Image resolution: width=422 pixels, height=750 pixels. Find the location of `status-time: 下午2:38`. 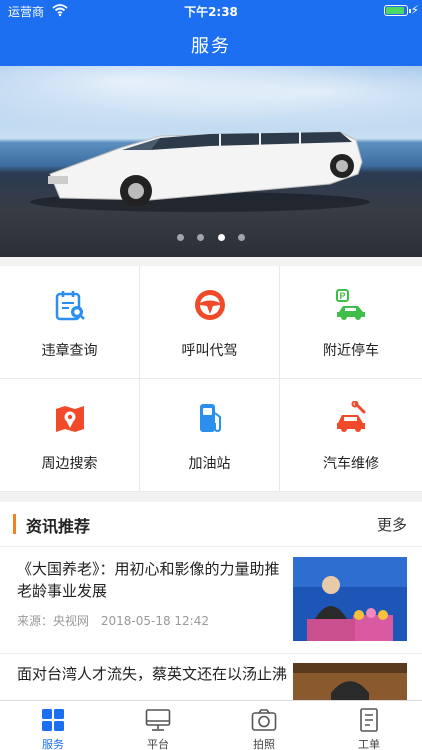

status-time: 下午2:38 is located at coordinates (211, 12).